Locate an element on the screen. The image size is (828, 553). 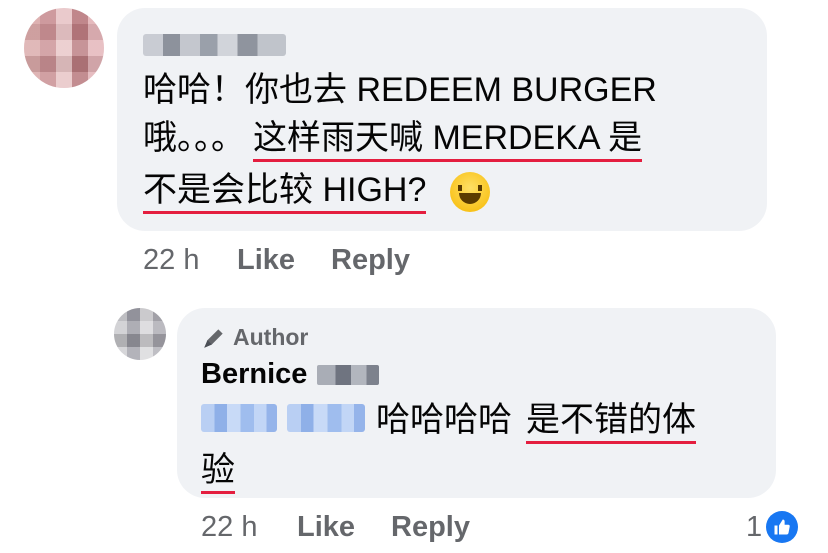
reply-text-plain: 哈哈哈哈 is located at coordinates (444, 420).